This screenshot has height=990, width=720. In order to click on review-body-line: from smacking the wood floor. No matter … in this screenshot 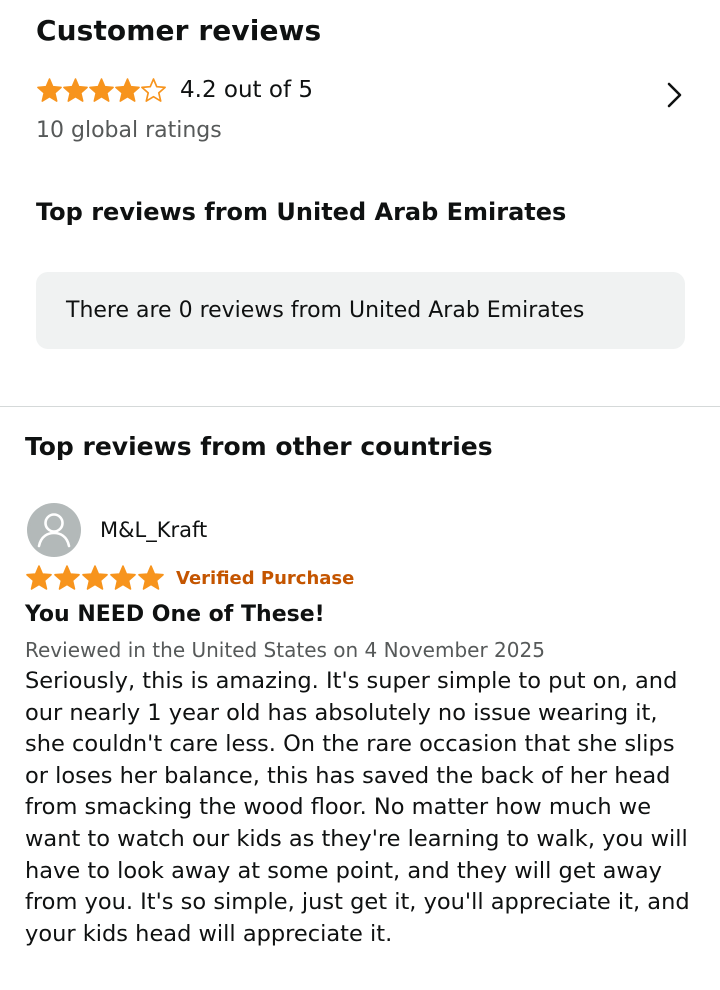, I will do `click(338, 807)`.